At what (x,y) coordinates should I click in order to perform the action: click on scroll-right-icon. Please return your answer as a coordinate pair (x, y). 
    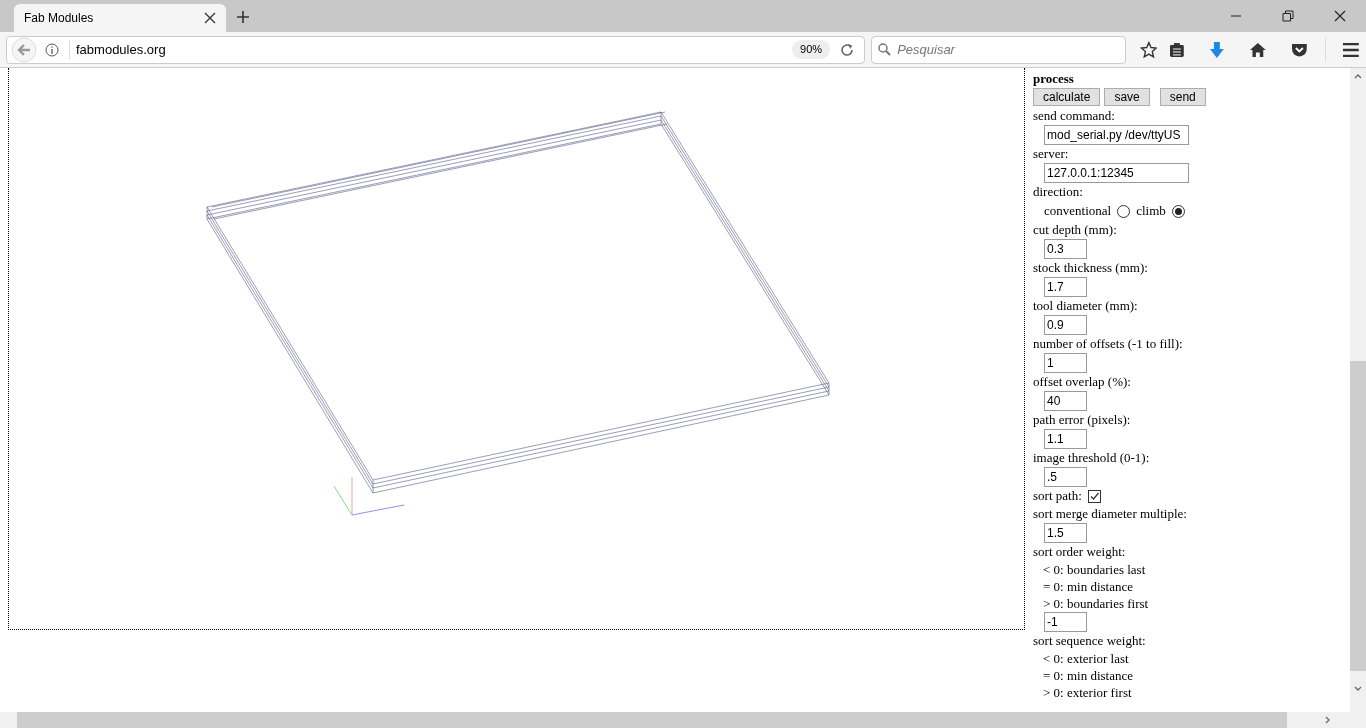
    Looking at the image, I should click on (1327, 720).